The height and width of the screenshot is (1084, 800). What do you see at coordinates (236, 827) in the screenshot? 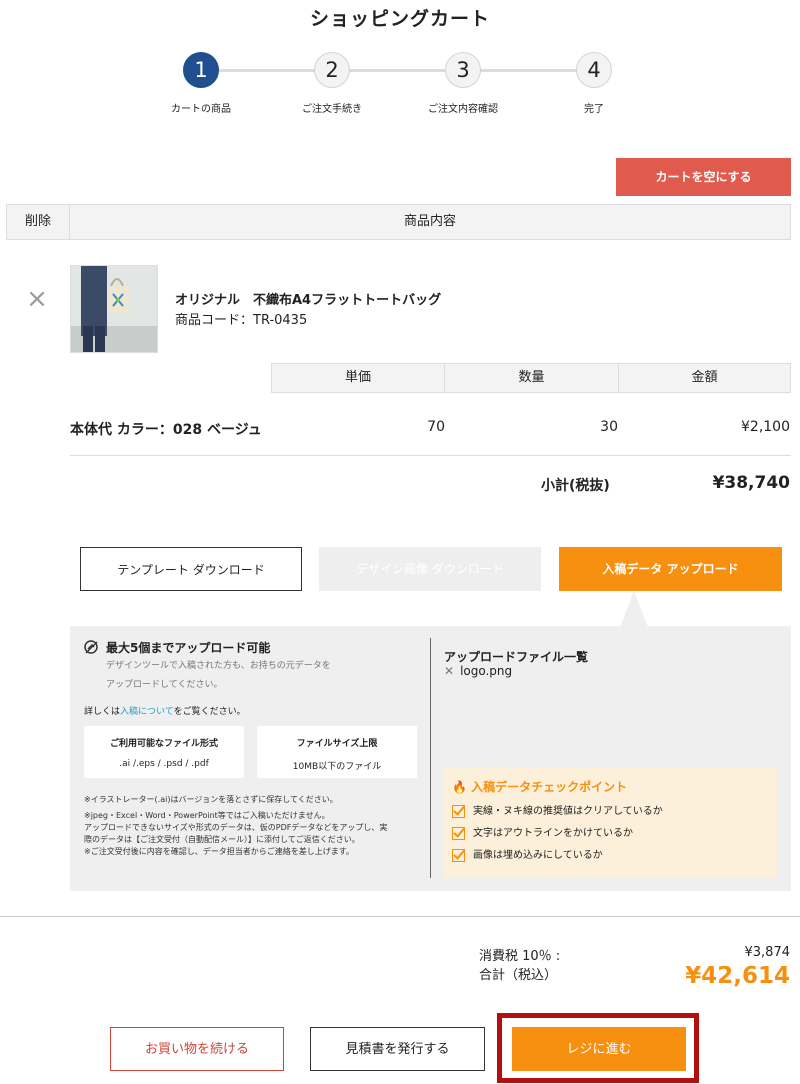
I see `note-line: アップロードできないサイズや形式のデータは、仮のPDFデータなどをアップし、実` at bounding box center [236, 827].